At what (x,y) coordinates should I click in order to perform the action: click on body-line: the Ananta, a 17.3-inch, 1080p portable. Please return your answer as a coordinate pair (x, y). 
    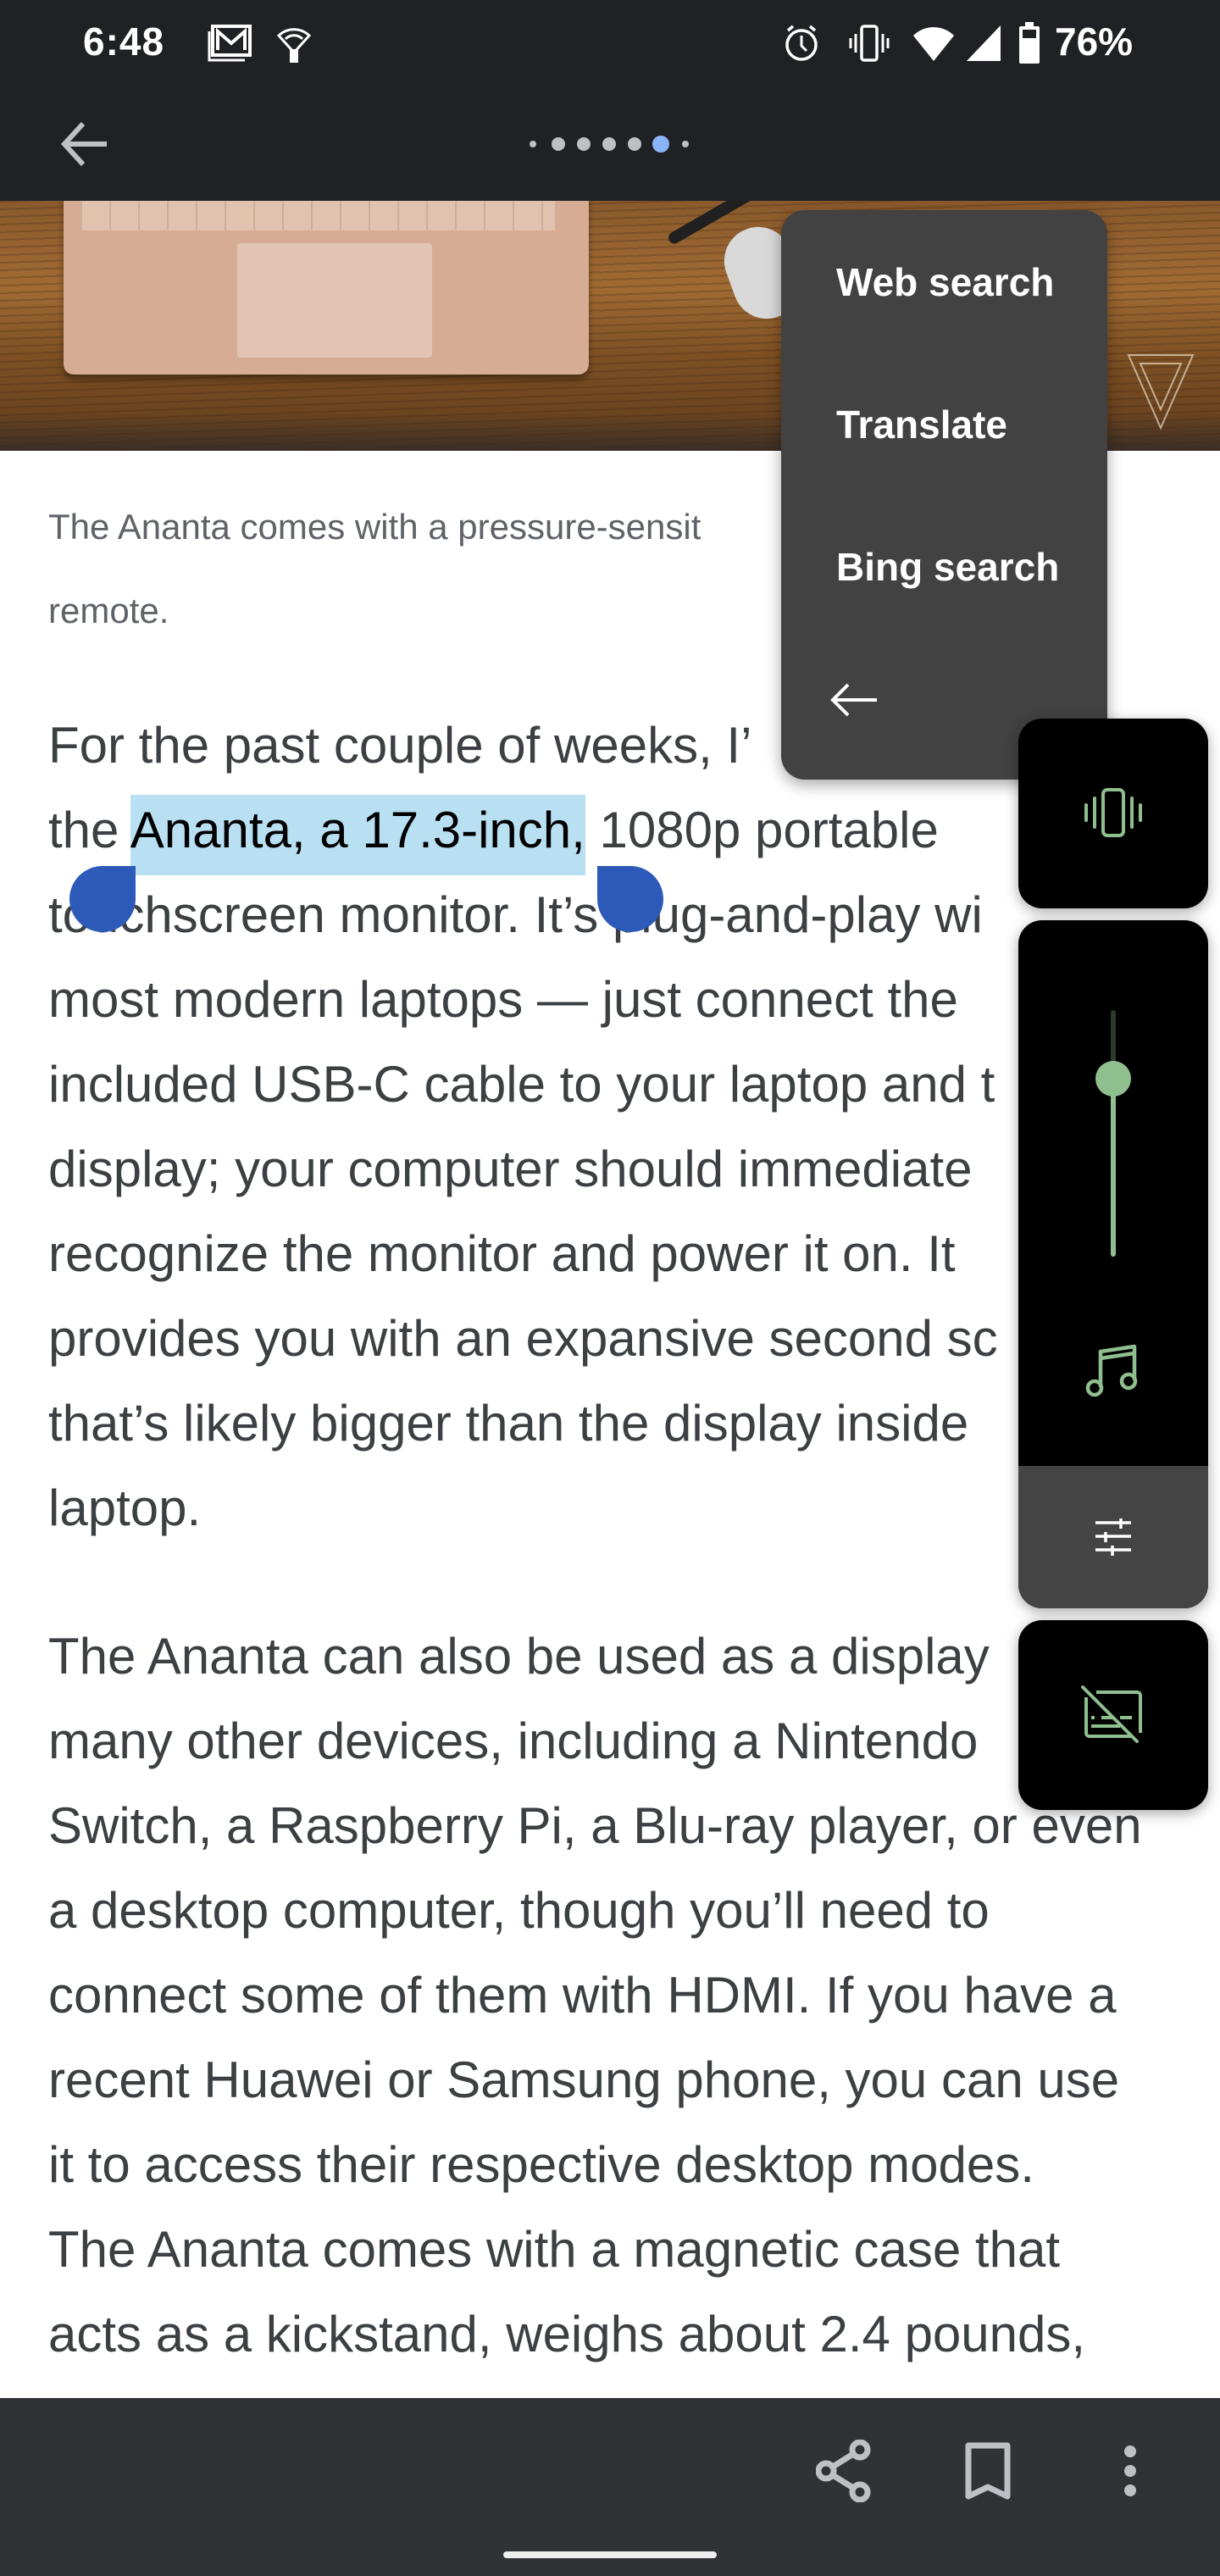
    Looking at the image, I should click on (493, 835).